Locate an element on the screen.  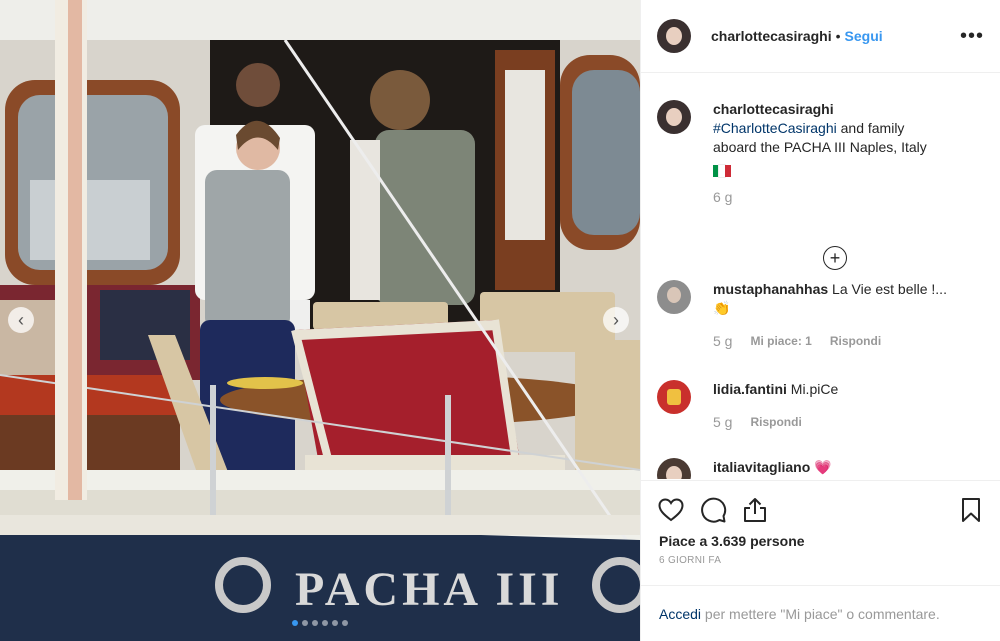
carousel-indicator is located at coordinates (320, 623).